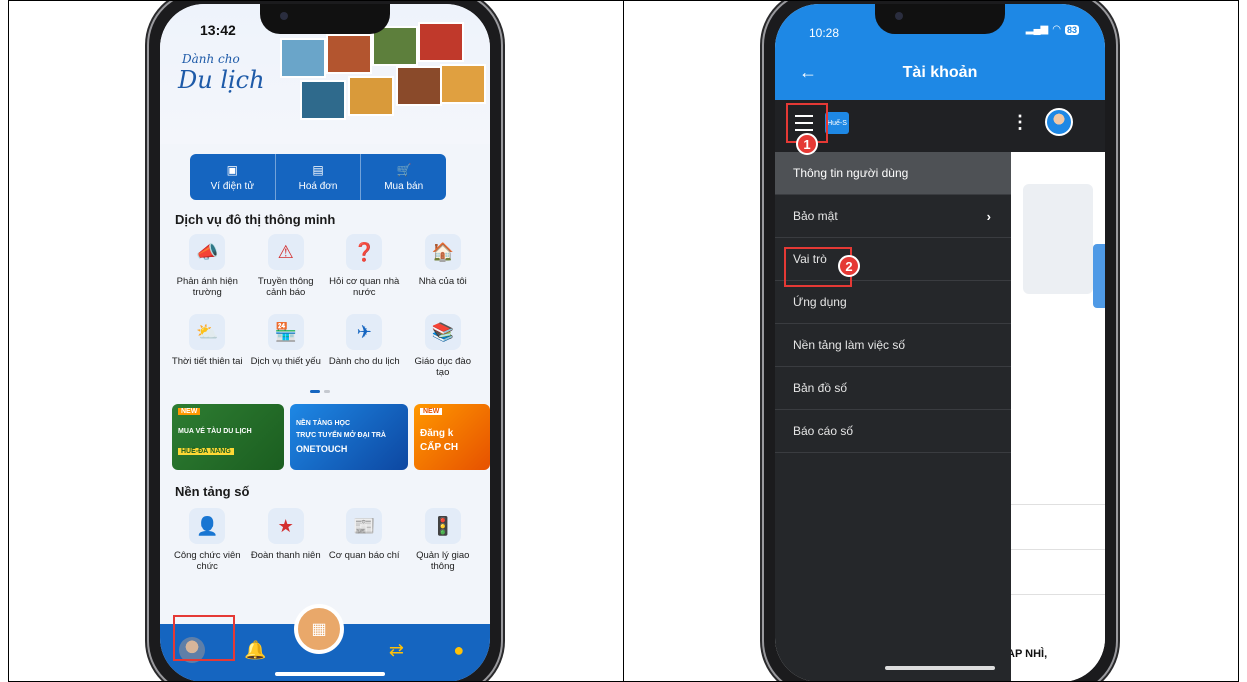 The height and width of the screenshot is (682, 1247). What do you see at coordinates (218, 30) in the screenshot?
I see `status-time: 13:42` at bounding box center [218, 30].